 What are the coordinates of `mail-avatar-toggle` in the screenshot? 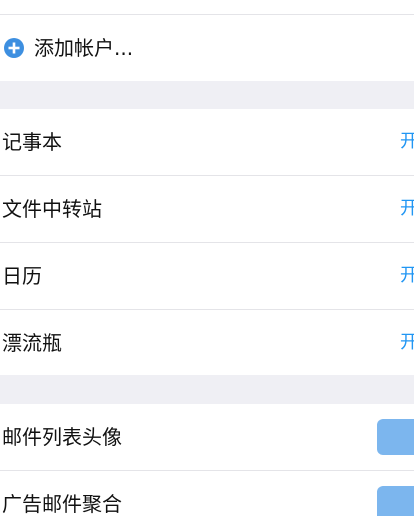 It's located at (395, 437).